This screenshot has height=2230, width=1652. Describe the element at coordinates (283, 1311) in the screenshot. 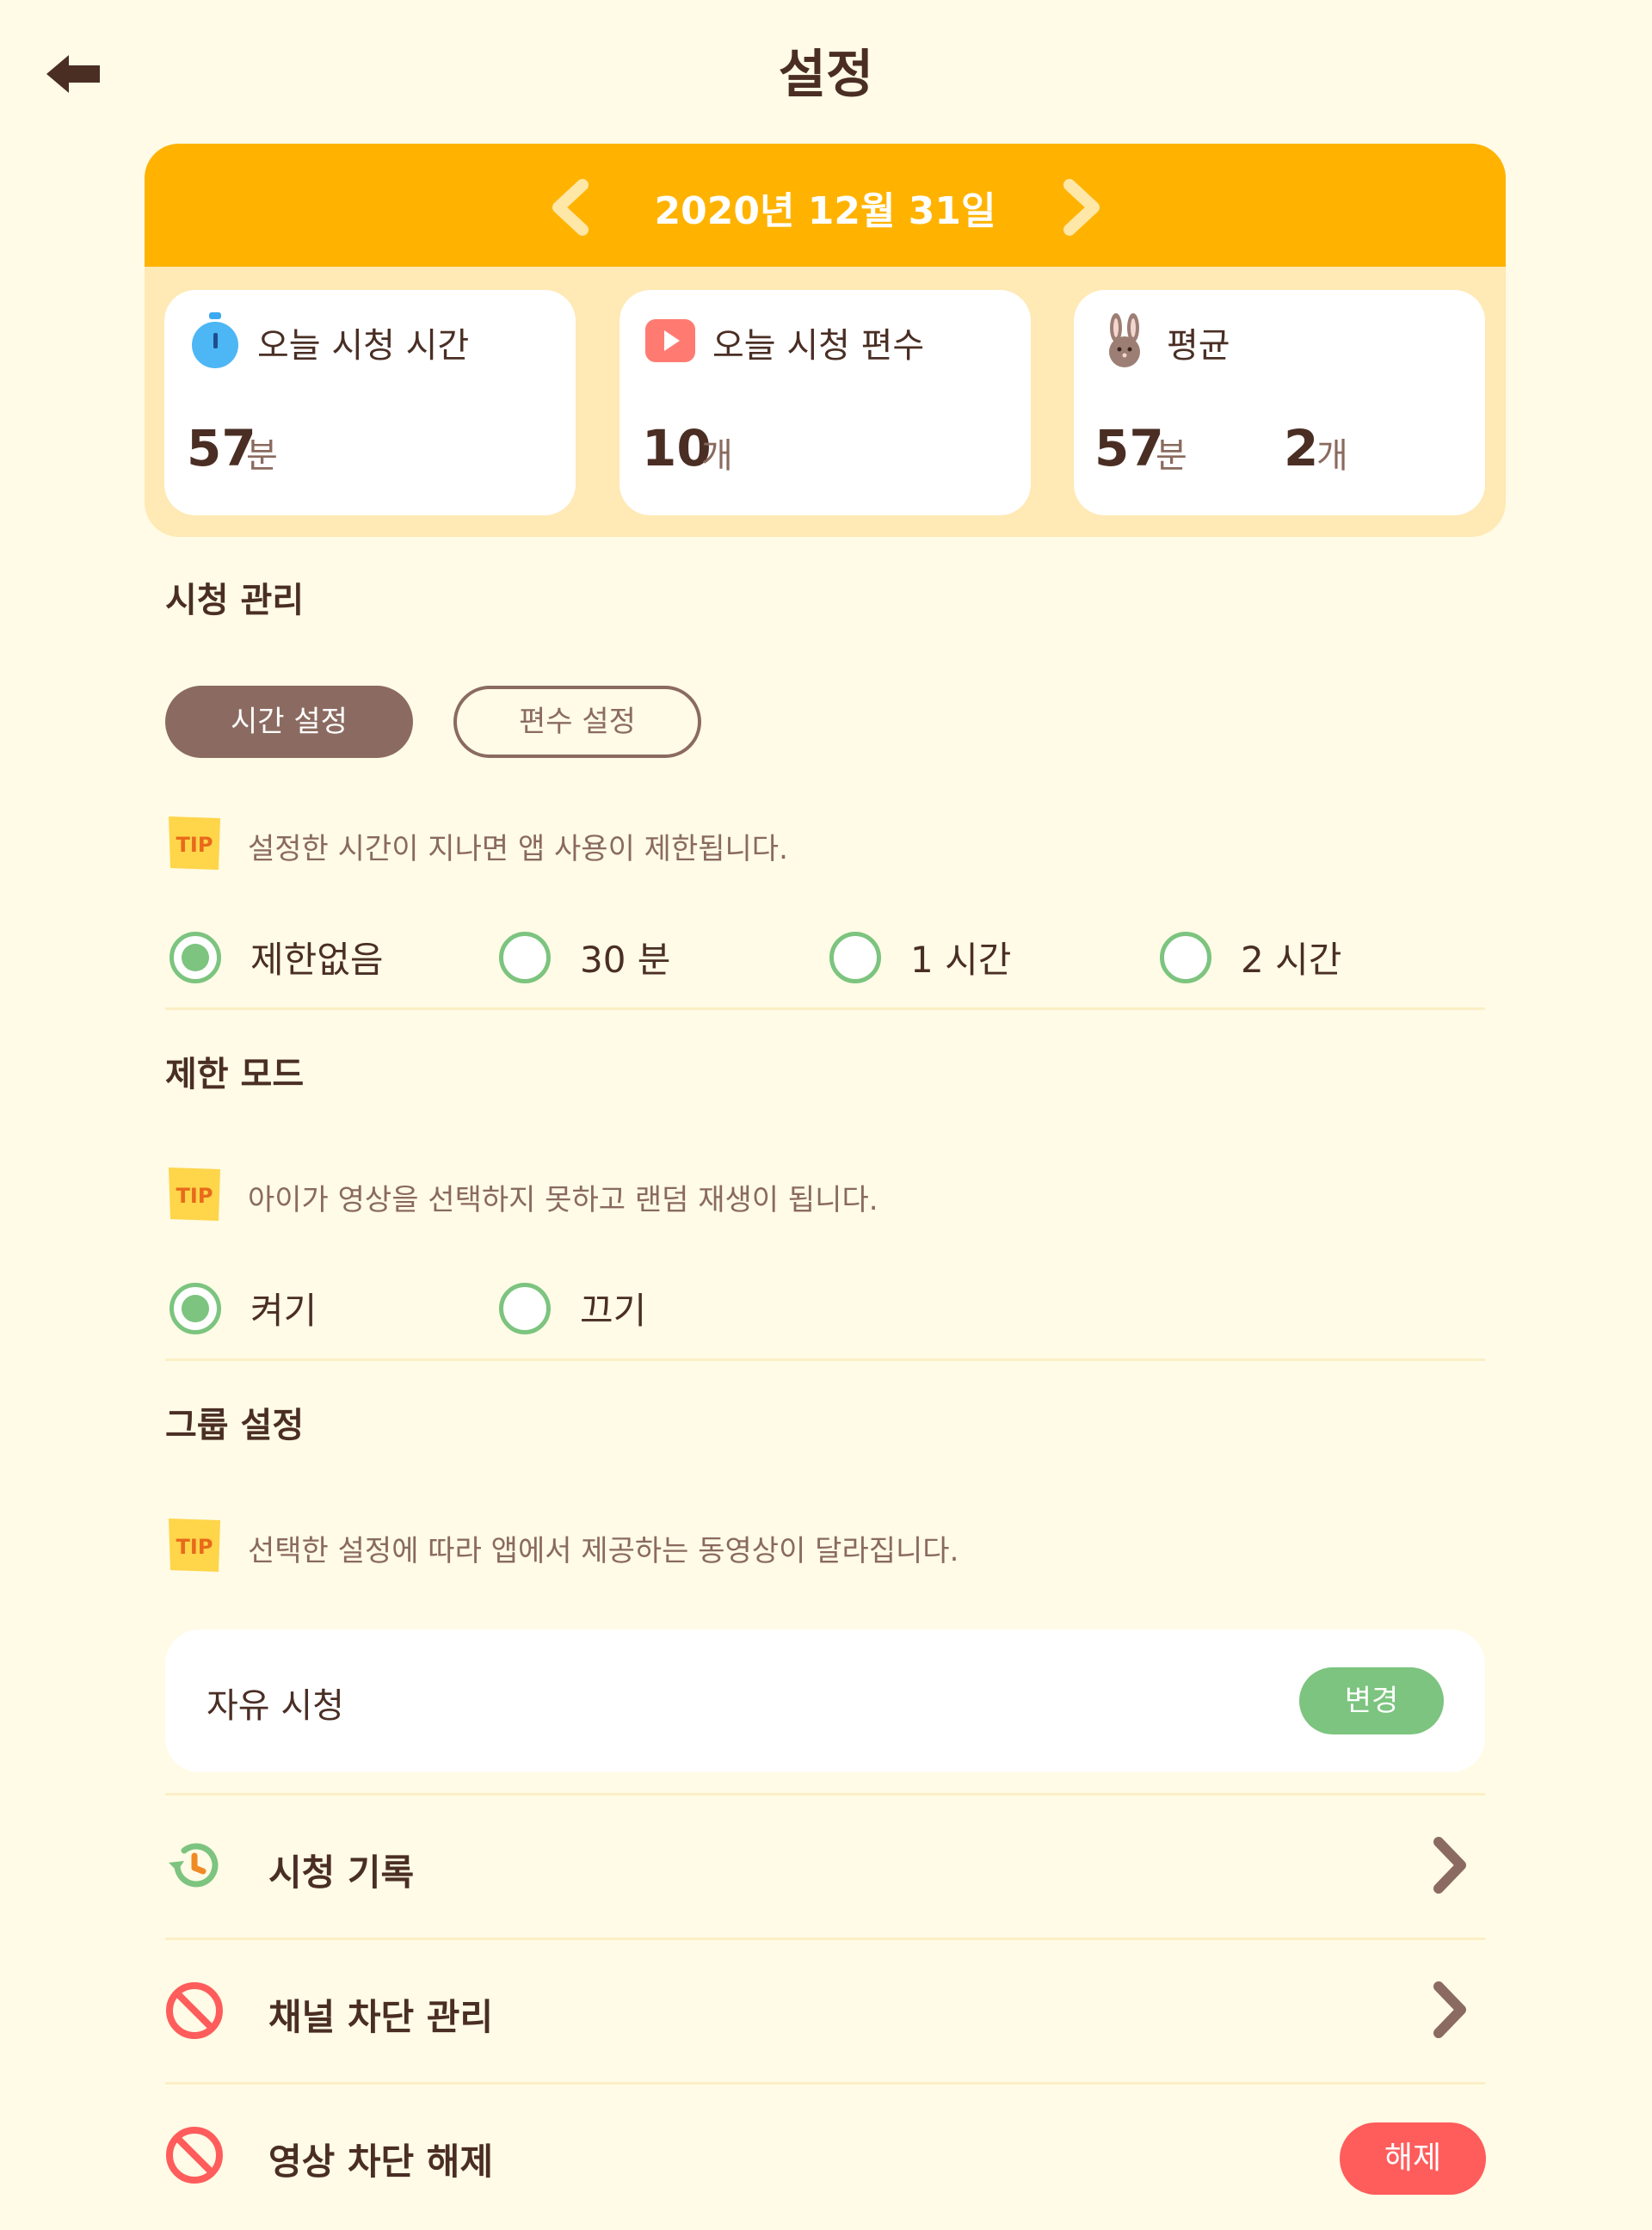

I see `radio-label: 켜기` at that location.